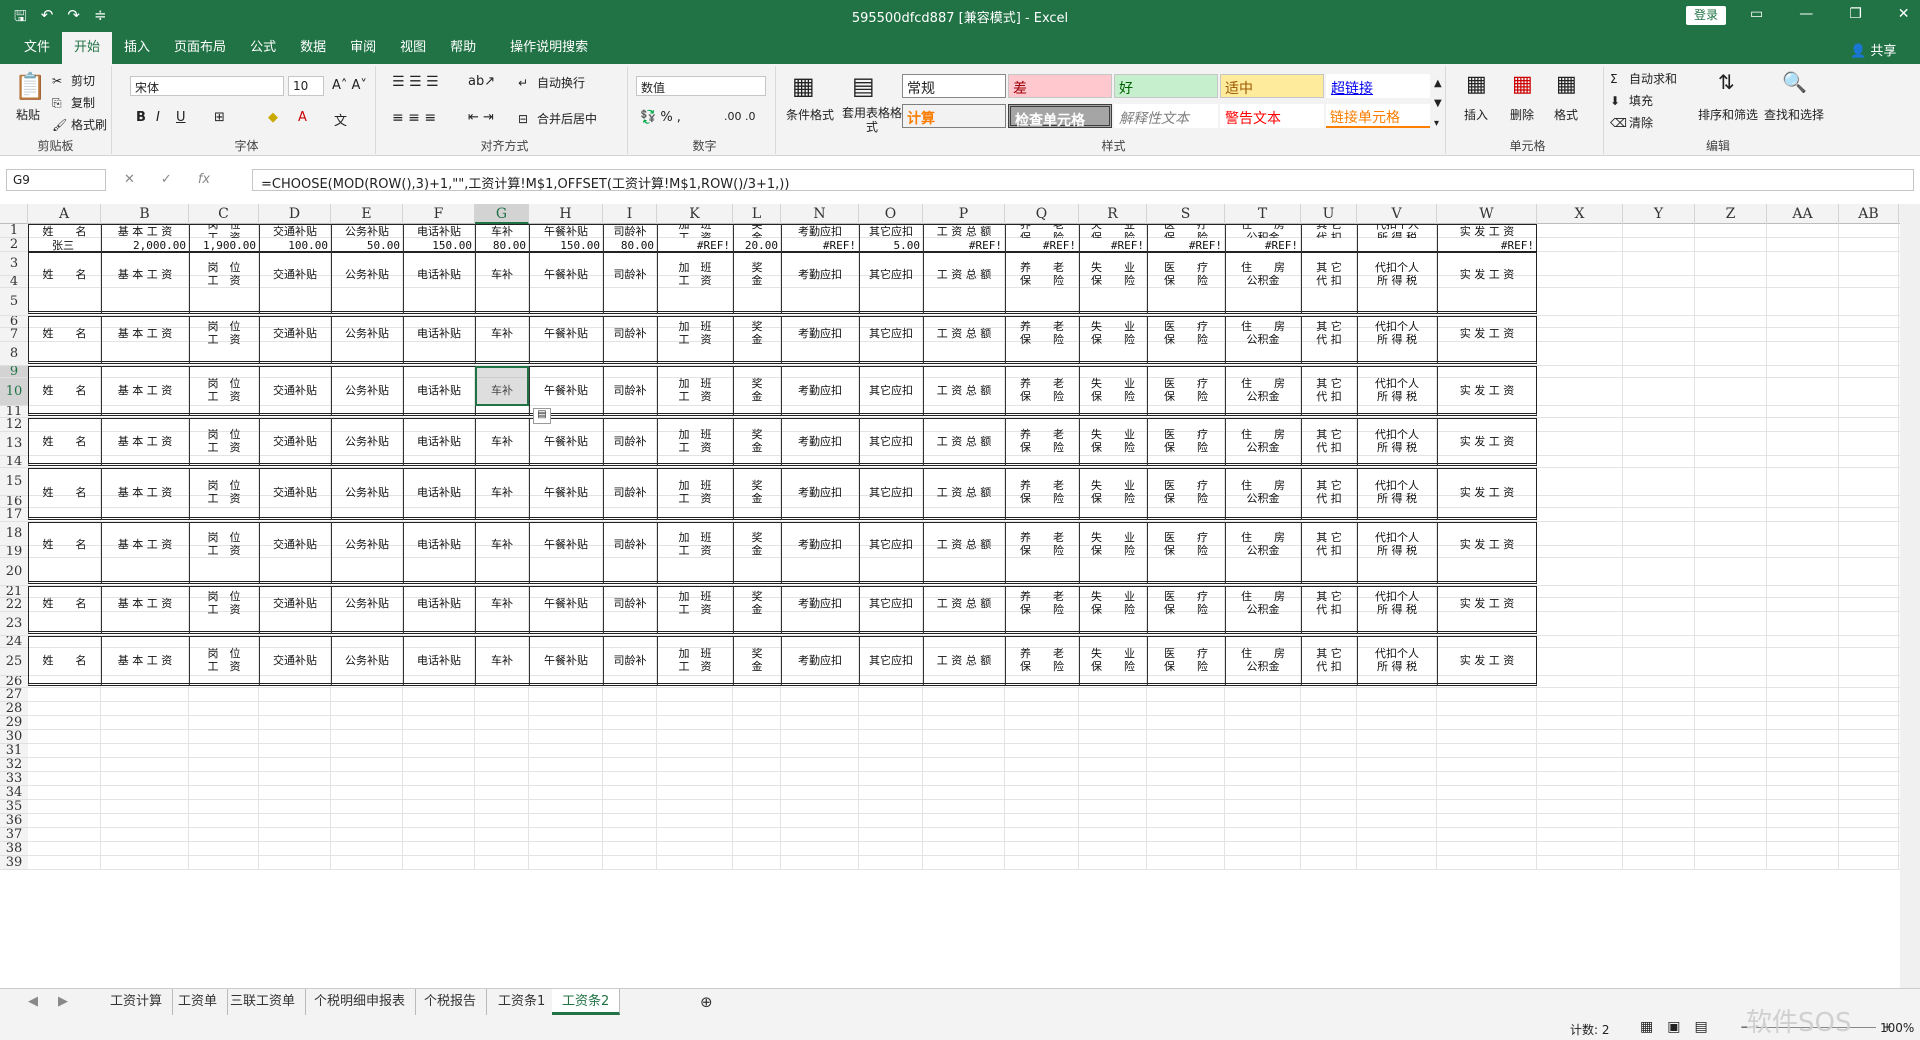 The width and height of the screenshot is (1920, 1040). I want to click on copy-button: ⎘ 复制, so click(73, 103).